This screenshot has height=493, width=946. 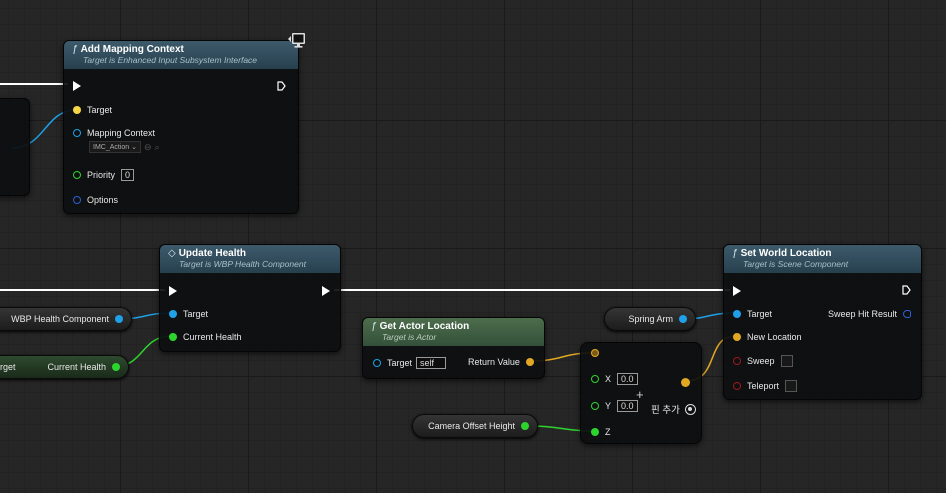 What do you see at coordinates (863, 314) in the screenshot?
I see `pin-label: Sweep Hit Result` at bounding box center [863, 314].